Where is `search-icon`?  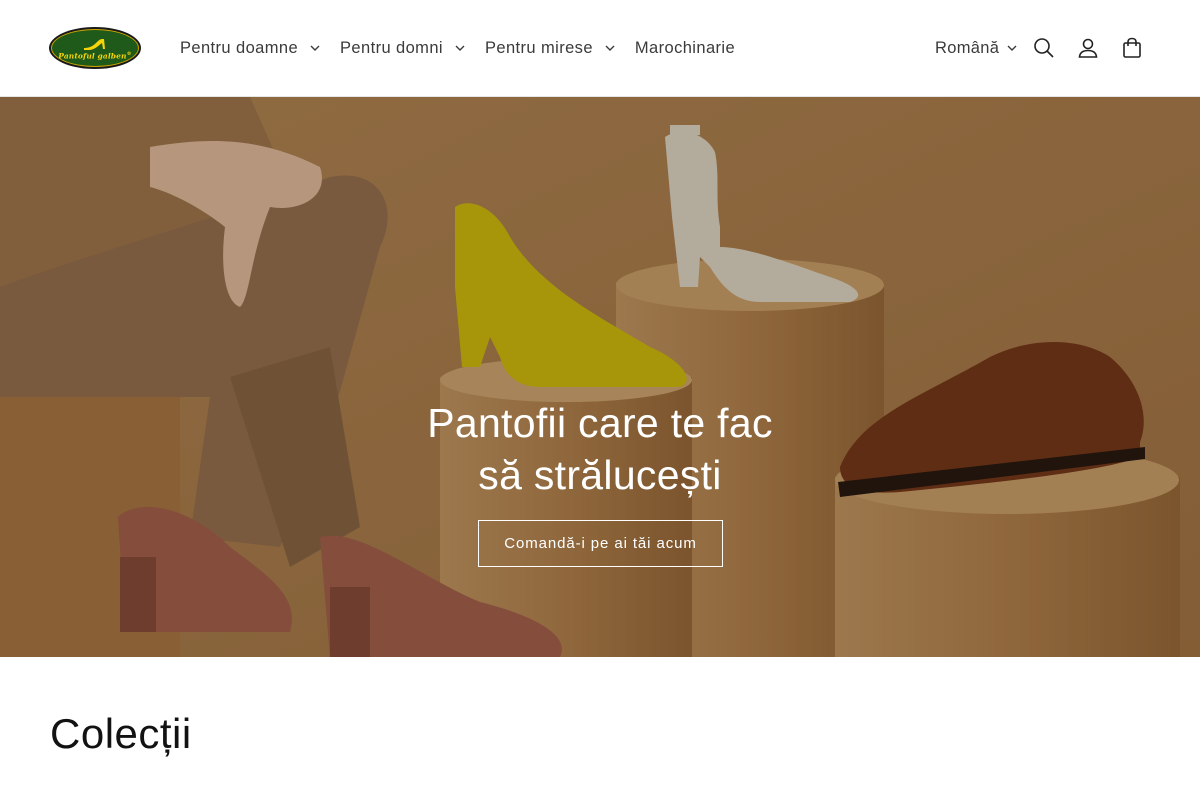
search-icon is located at coordinates (1044, 48).